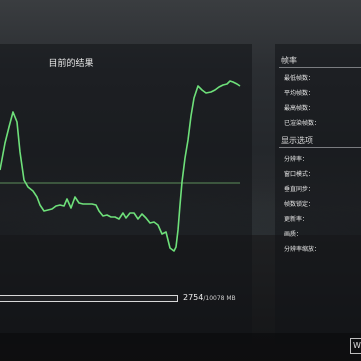 The height and width of the screenshot is (361, 361). Describe the element at coordinates (89, 298) in the screenshot. I see `memory-bar` at that location.